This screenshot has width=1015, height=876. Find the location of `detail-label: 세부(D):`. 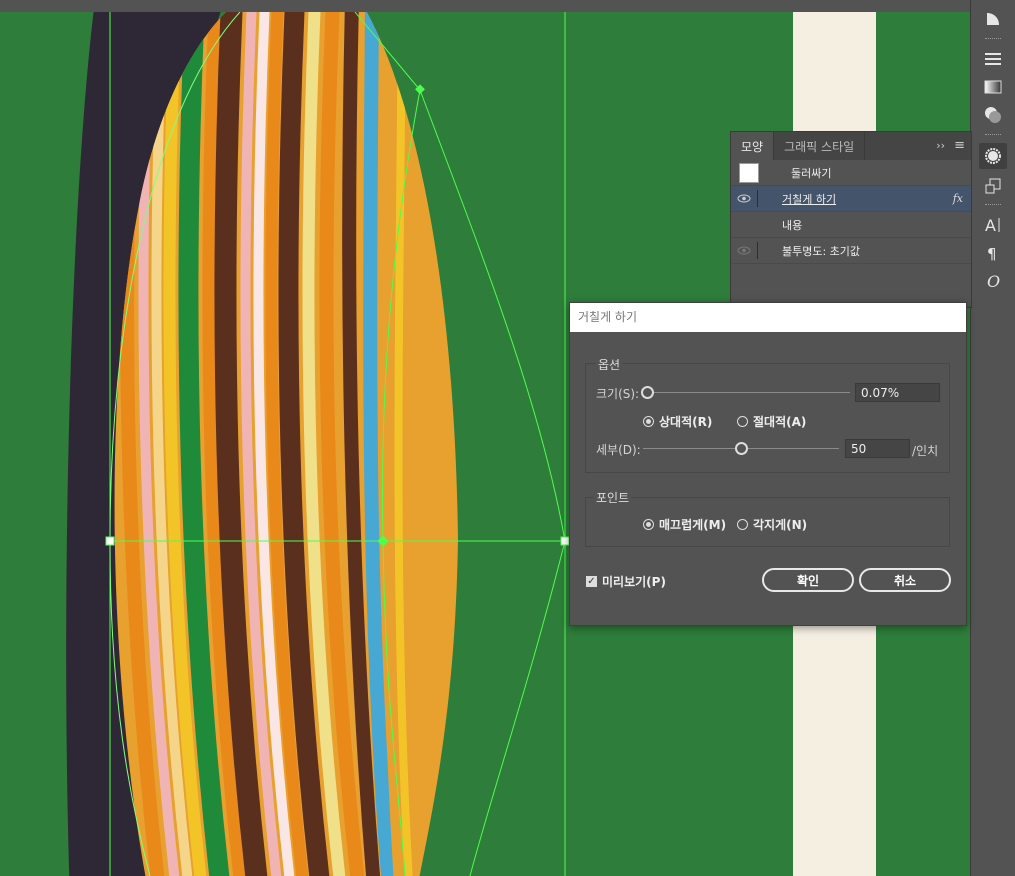

detail-label: 세부(D): is located at coordinates (618, 450).